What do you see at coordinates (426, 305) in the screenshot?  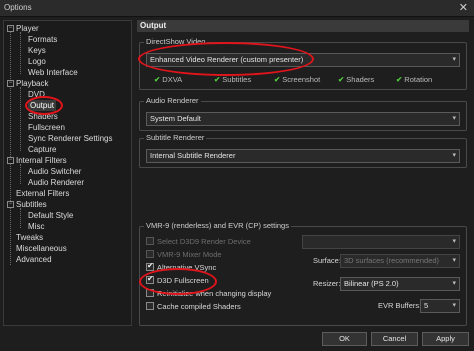 I see `evr-buffers-value: 5` at bounding box center [426, 305].